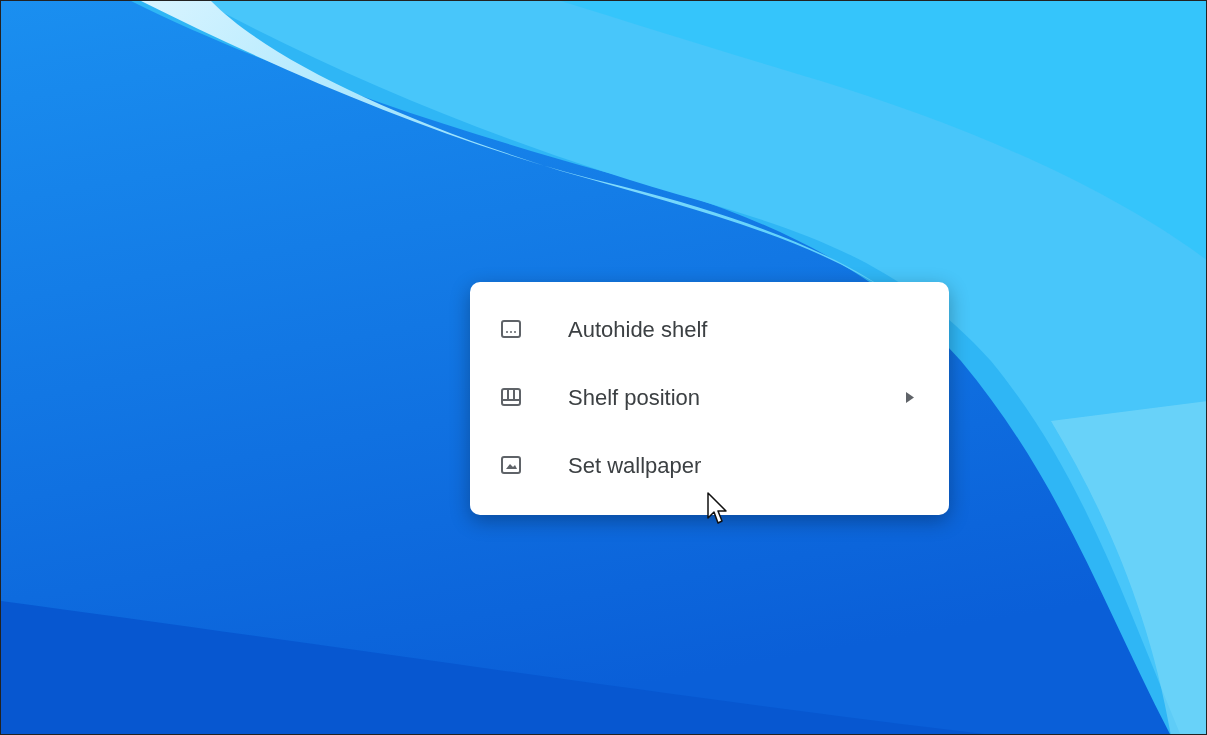 This screenshot has width=1207, height=735. What do you see at coordinates (709, 397) in the screenshot?
I see `menu-item: Shelf position` at bounding box center [709, 397].